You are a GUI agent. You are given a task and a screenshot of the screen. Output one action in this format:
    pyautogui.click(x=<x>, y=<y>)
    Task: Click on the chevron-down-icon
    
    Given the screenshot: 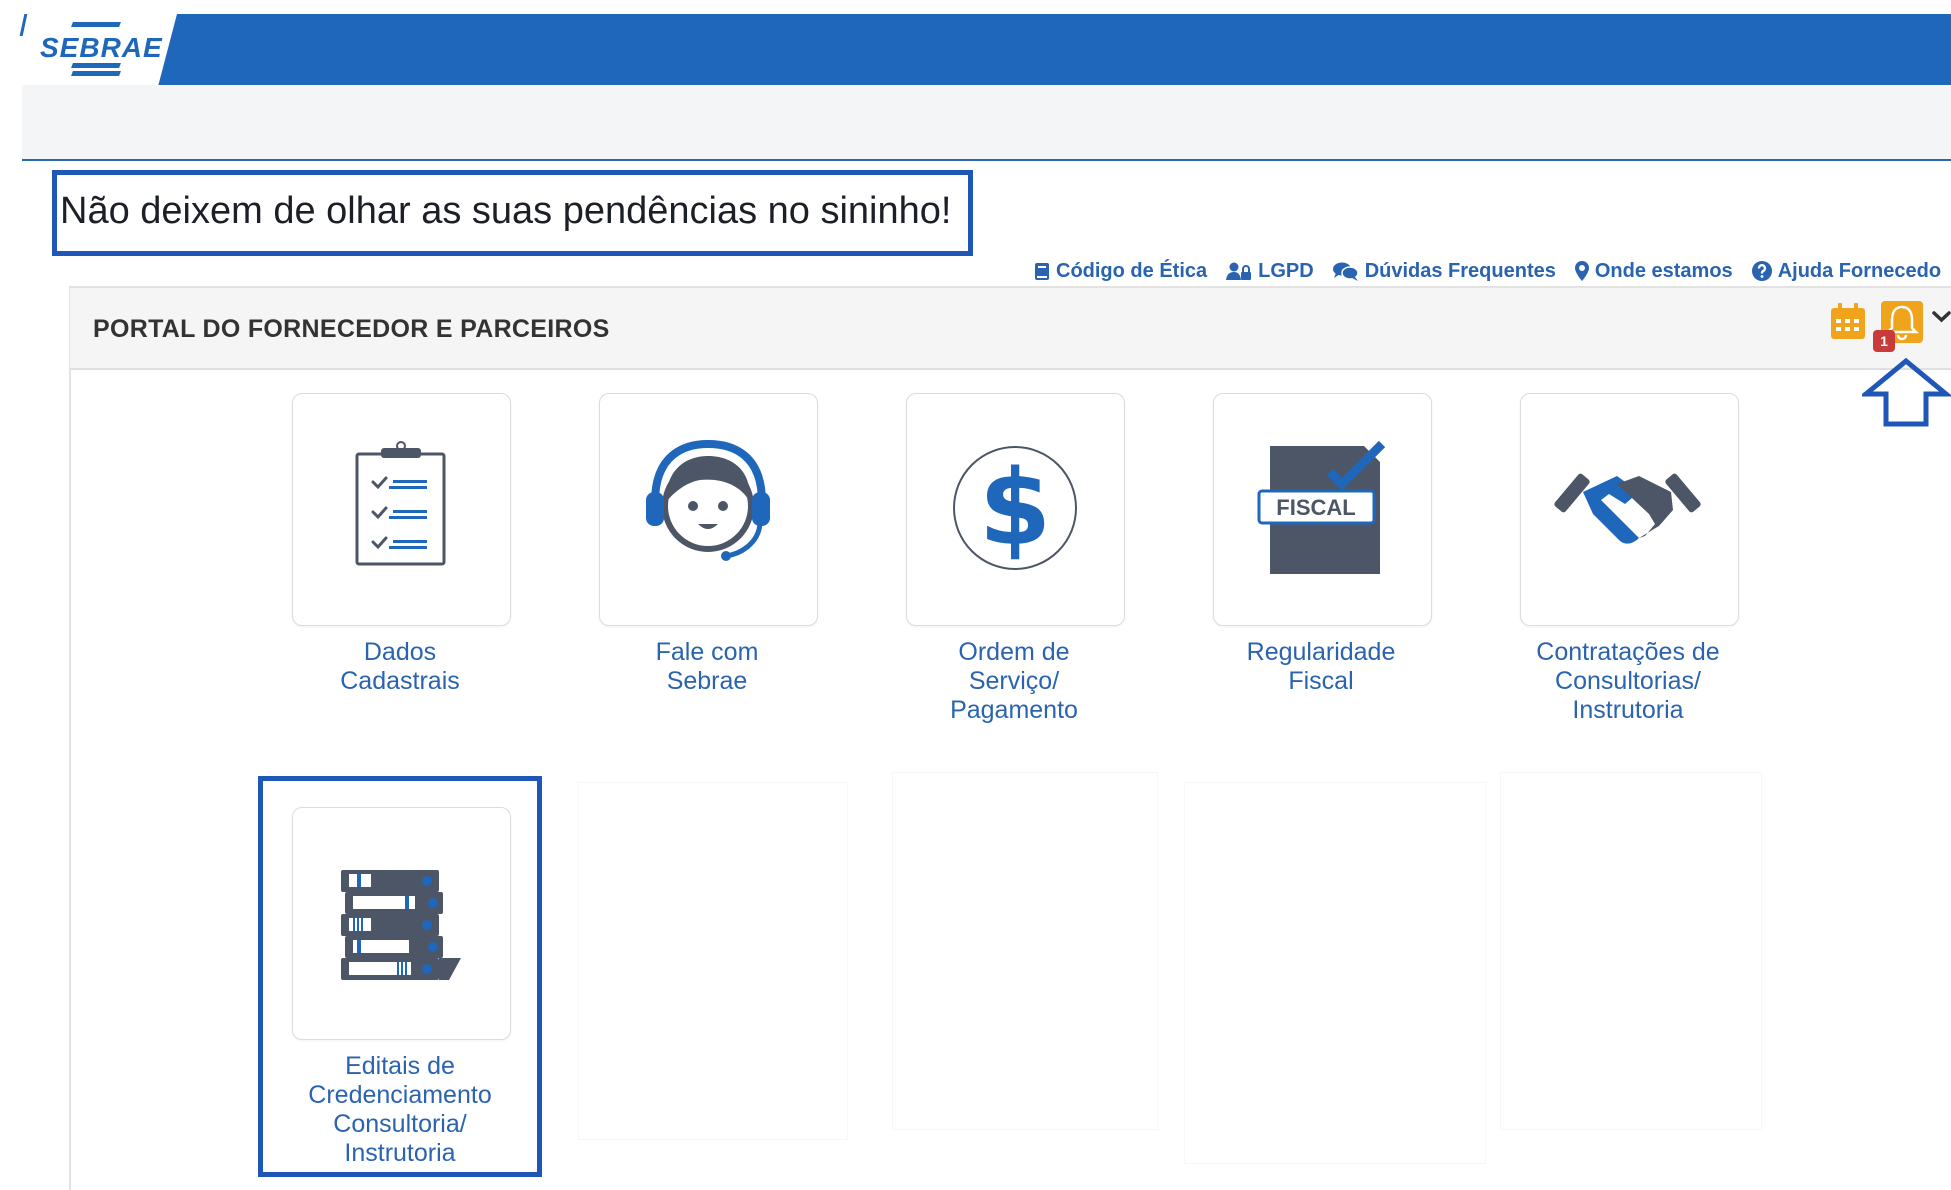 What is the action you would take?
    pyautogui.click(x=1941, y=317)
    